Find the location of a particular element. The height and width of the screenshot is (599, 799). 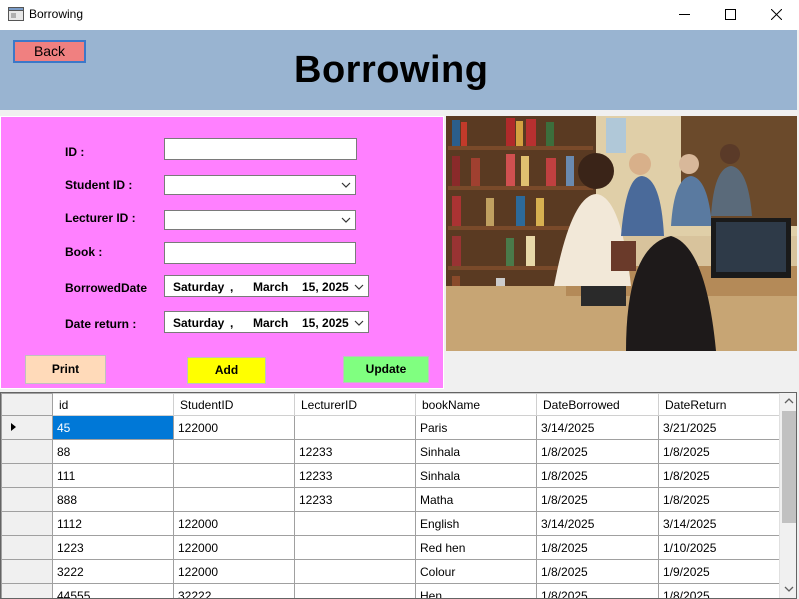

table-row: 1223 122000 Red hen 1/8/2025 1/10/2025 is located at coordinates (390, 547).